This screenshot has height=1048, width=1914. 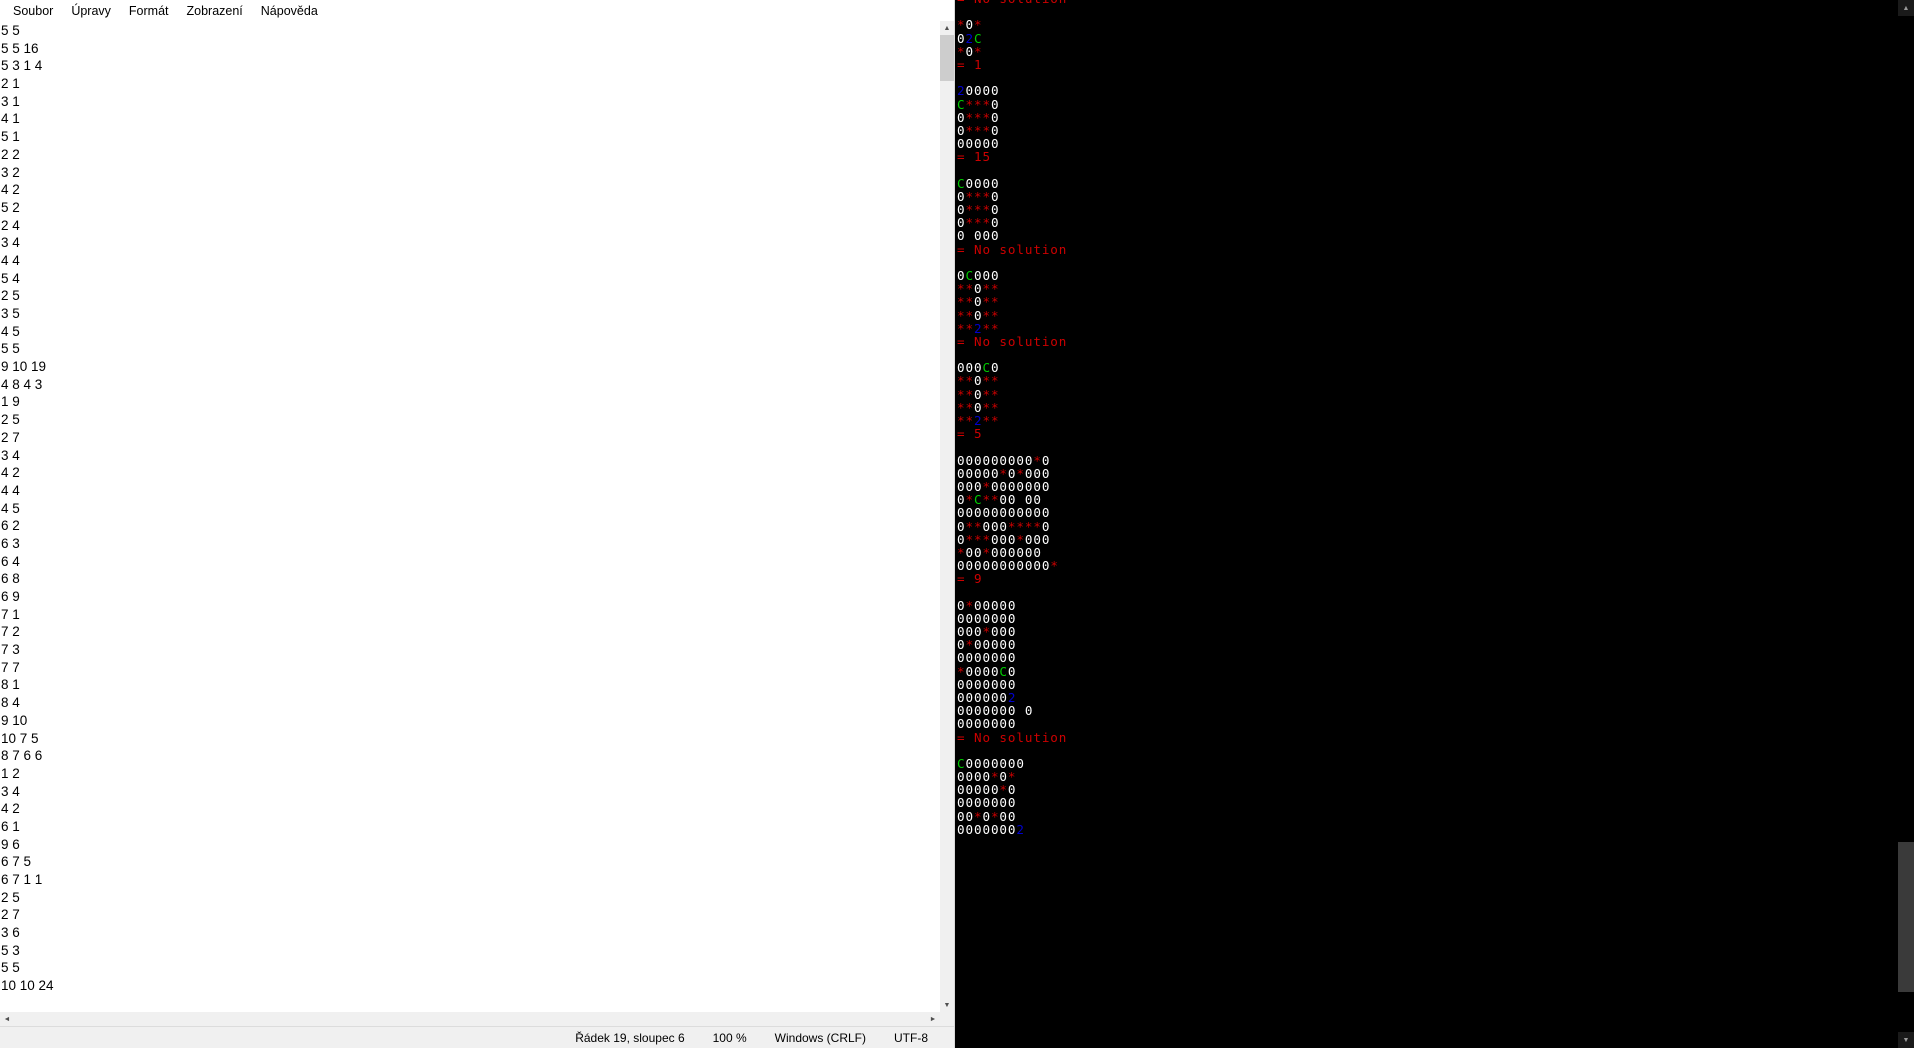 What do you see at coordinates (1427, 565) in the screenshot?
I see `console-grid-row: 00000000000*` at bounding box center [1427, 565].